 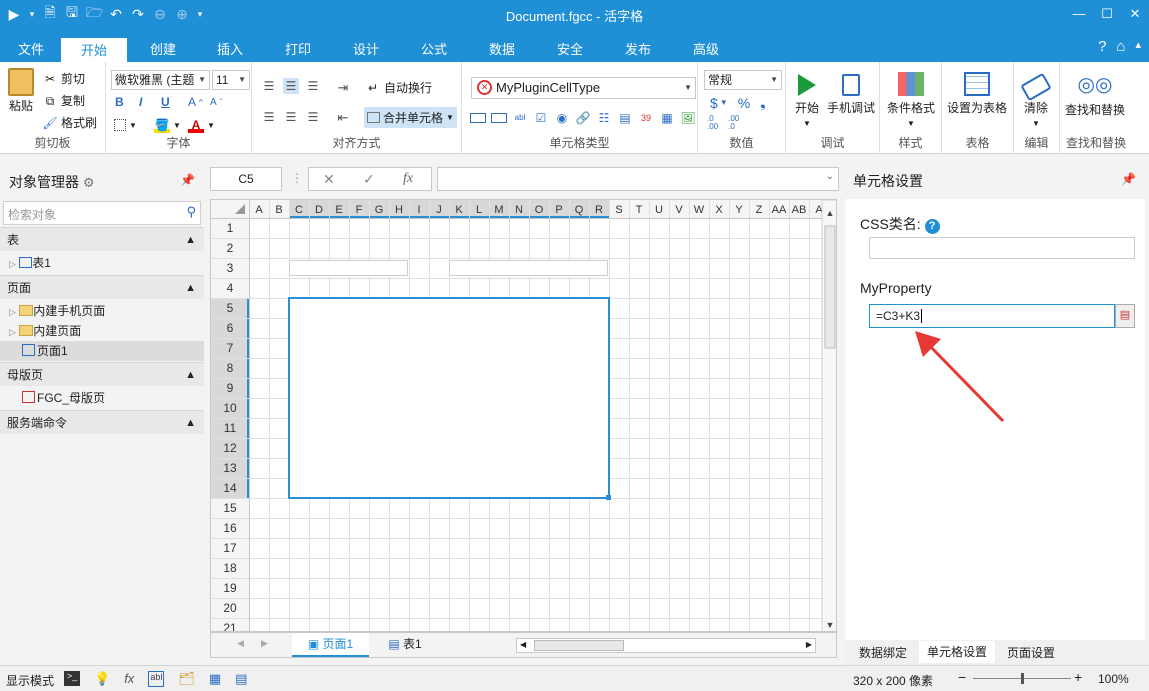 I want to click on next-sheet-icon: ▶, so click(x=264, y=643).